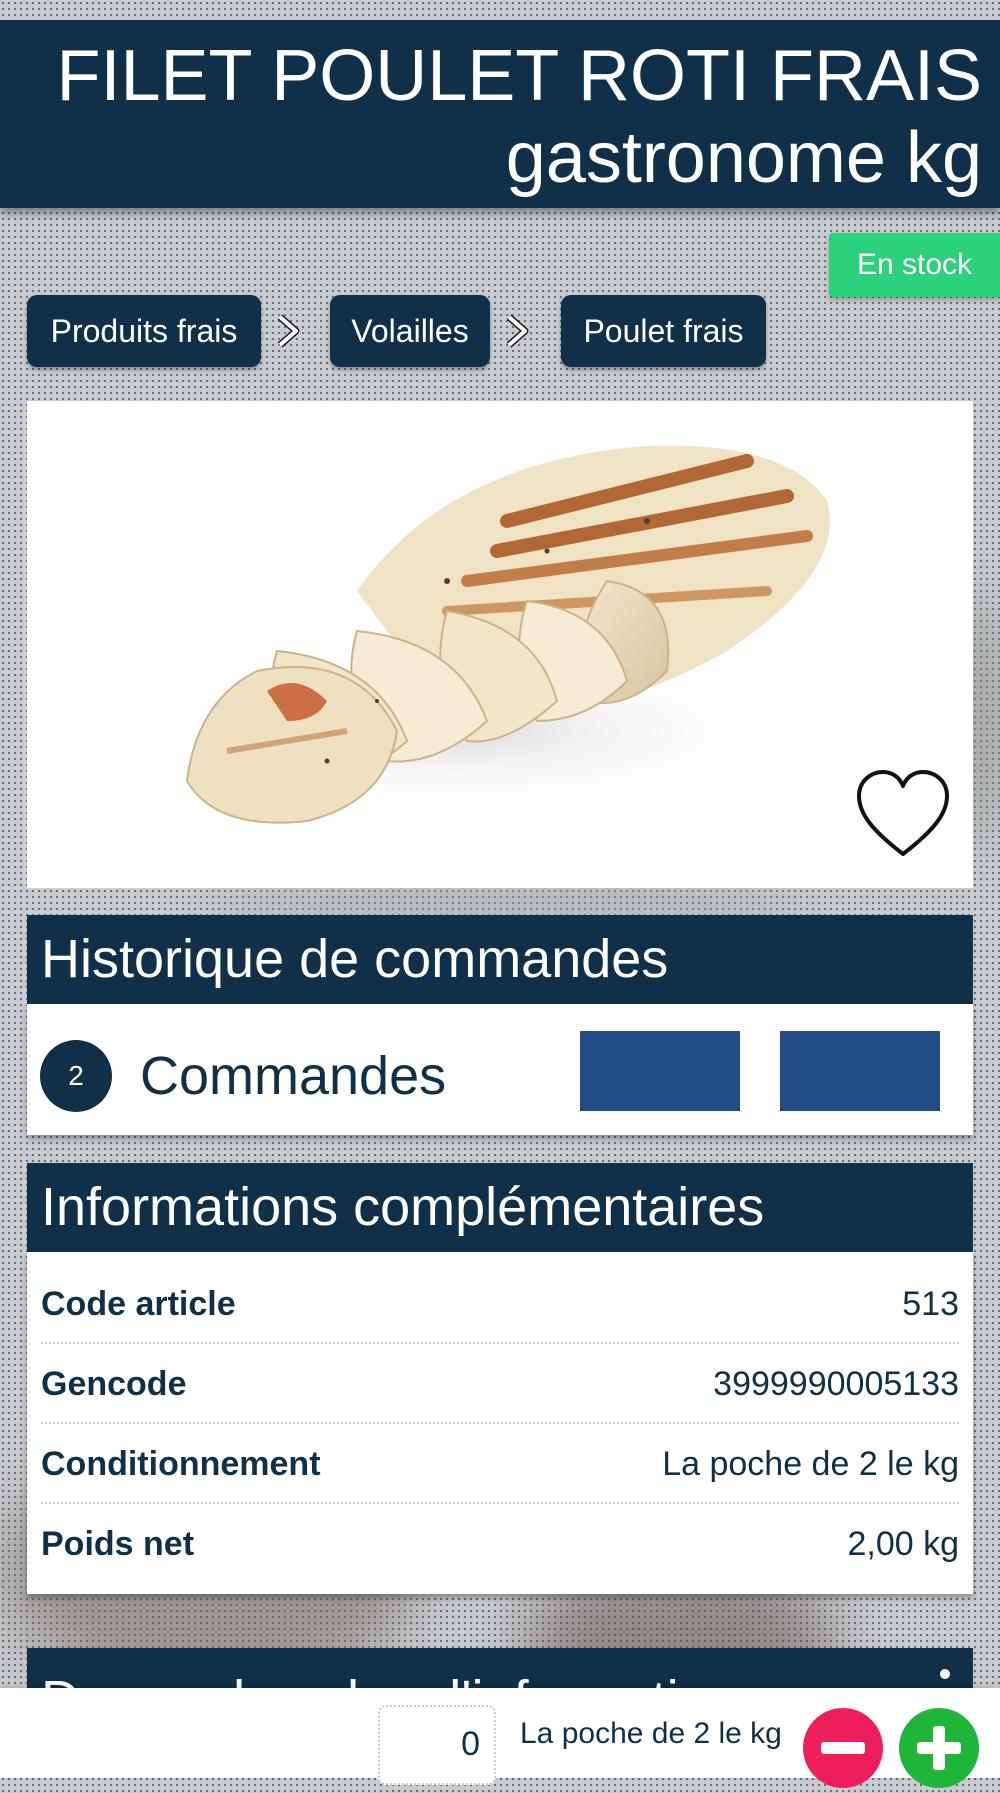  What do you see at coordinates (138, 1304) in the screenshot?
I see `info-key: Code article` at bounding box center [138, 1304].